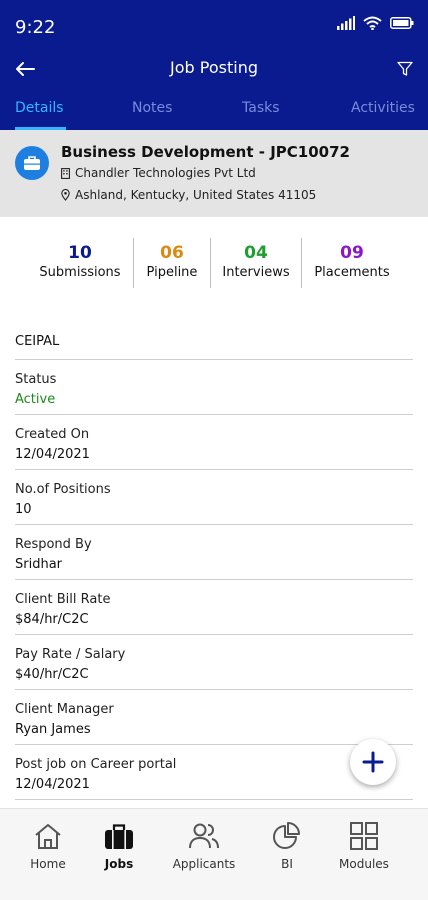  What do you see at coordinates (256, 253) in the screenshot?
I see `stat-value: 04` at bounding box center [256, 253].